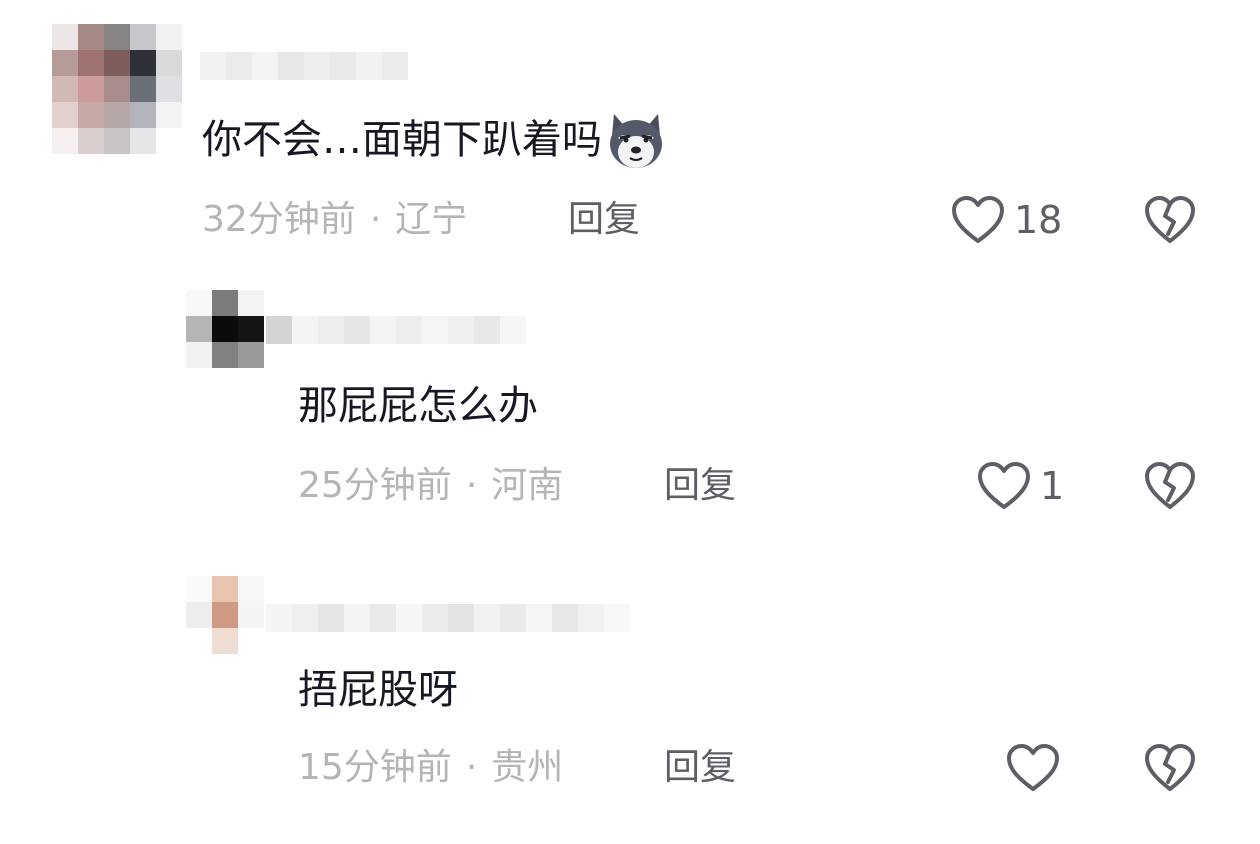  I want to click on comment-text: 捂屁股呀, so click(378, 690).